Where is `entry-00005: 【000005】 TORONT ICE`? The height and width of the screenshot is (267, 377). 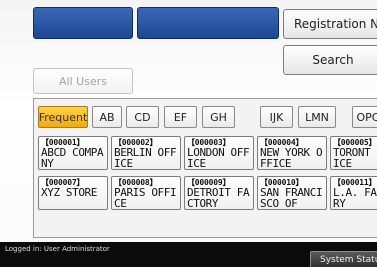 entry-00005: 【000005】 TORONT ICE is located at coordinates (353, 153).